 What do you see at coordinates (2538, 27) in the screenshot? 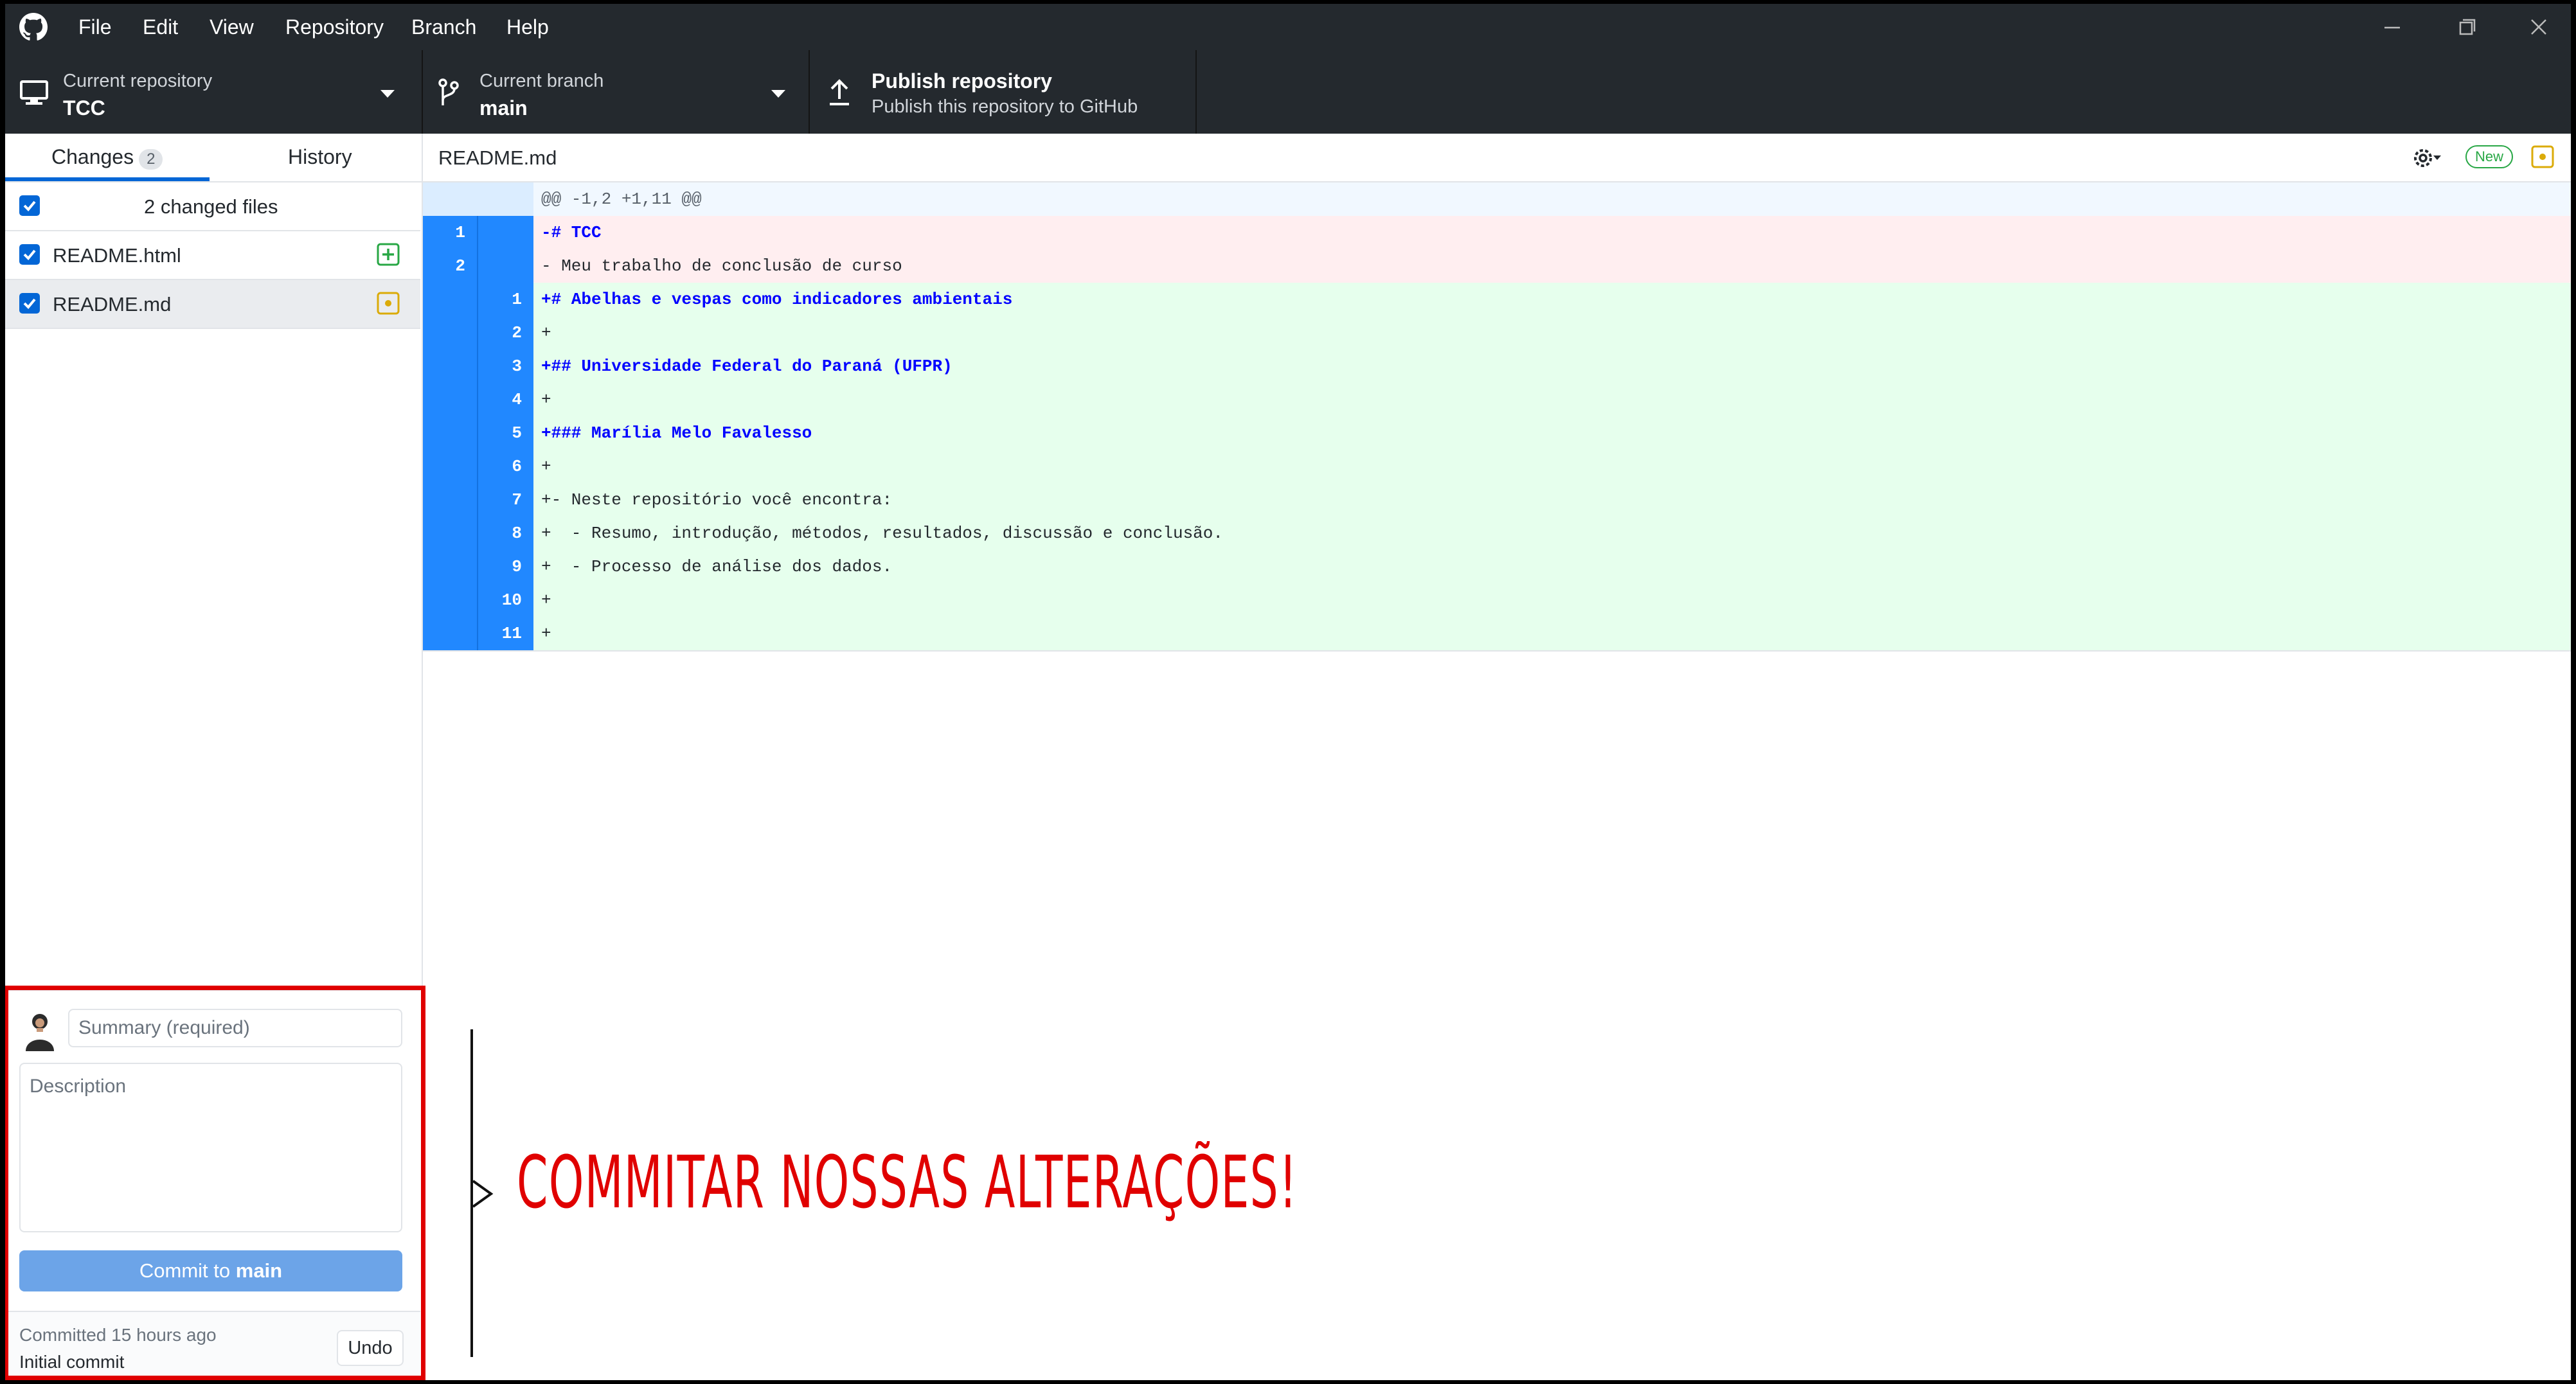
I see `close-icon` at bounding box center [2538, 27].